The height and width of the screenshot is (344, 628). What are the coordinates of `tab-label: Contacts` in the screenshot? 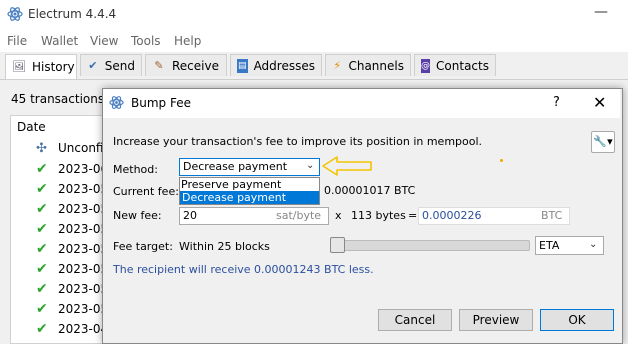 It's located at (462, 65).